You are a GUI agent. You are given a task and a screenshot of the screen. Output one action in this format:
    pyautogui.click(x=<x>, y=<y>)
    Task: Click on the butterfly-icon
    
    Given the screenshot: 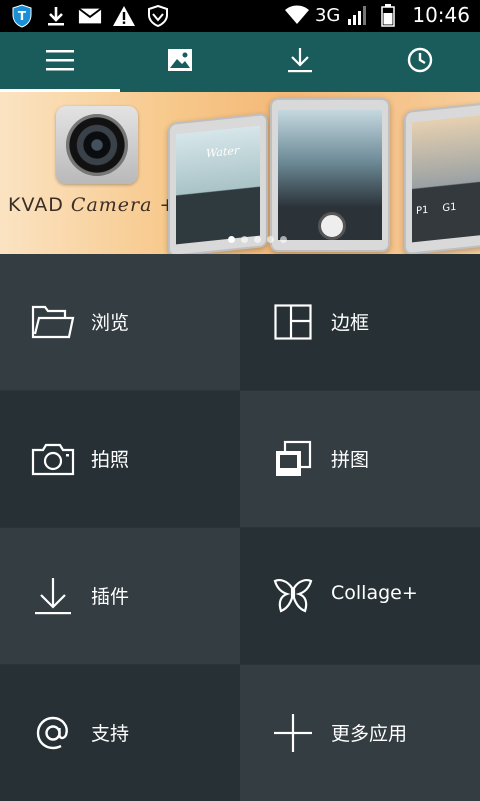 What is the action you would take?
    pyautogui.click(x=293, y=596)
    